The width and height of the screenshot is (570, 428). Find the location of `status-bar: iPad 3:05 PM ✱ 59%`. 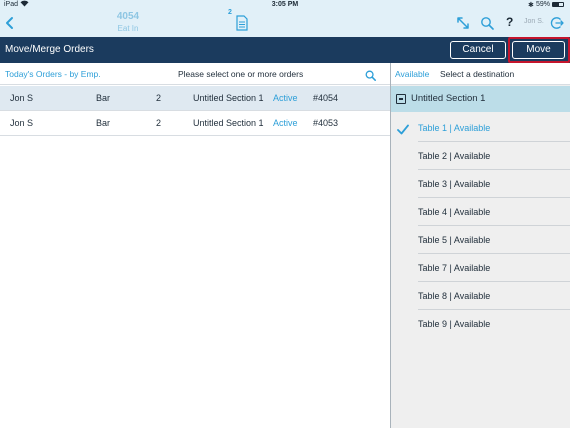

status-bar: iPad 3:05 PM ✱ 59% is located at coordinates (285, 4).